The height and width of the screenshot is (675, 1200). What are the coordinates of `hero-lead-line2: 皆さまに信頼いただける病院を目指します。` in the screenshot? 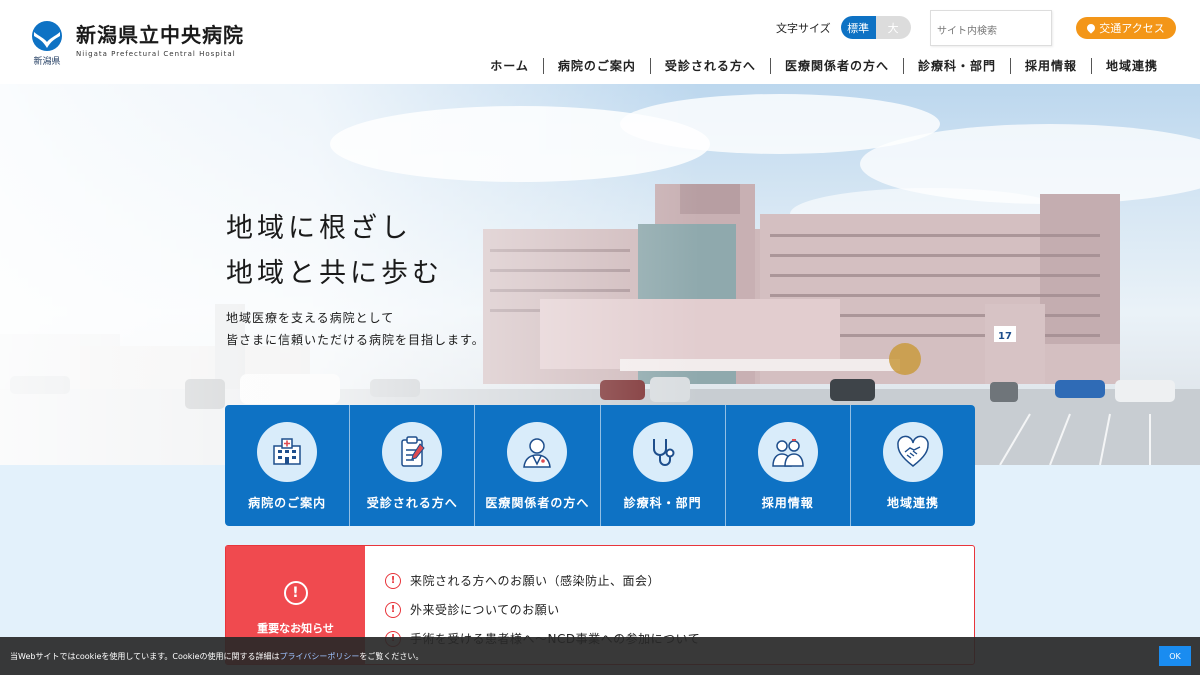 It's located at (355, 340).